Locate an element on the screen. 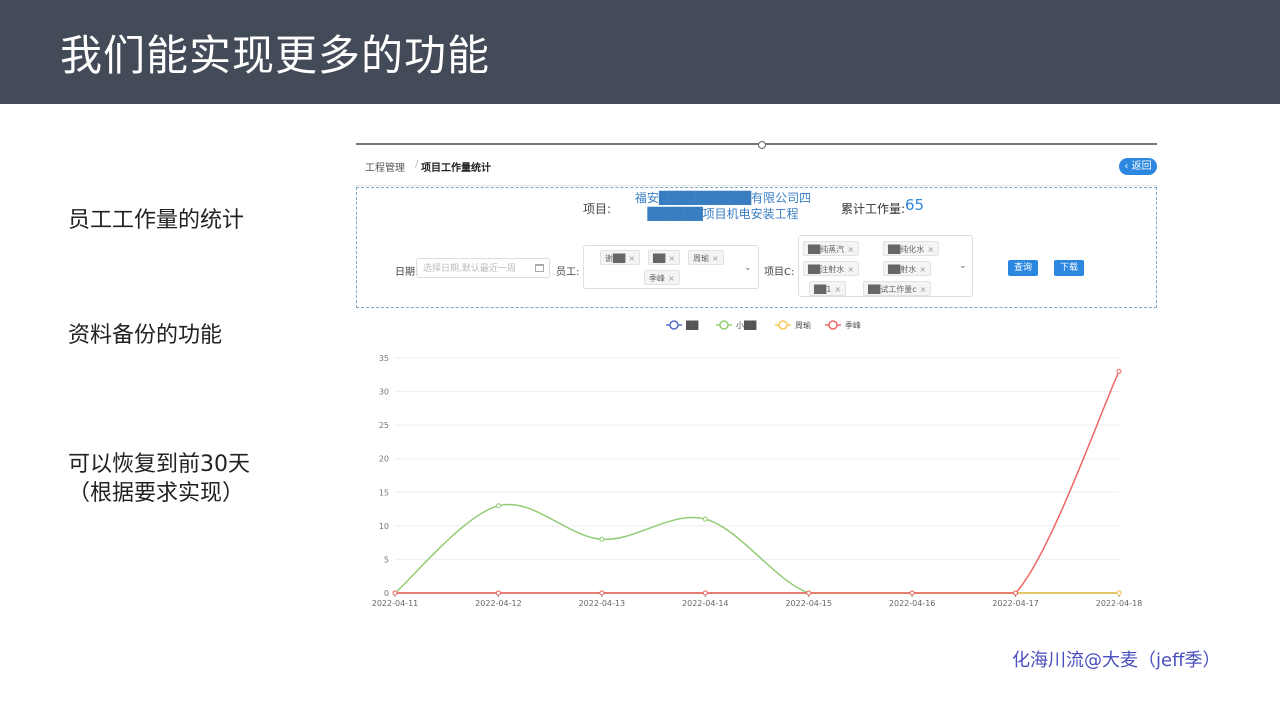  project-tag: ██纯化水 × is located at coordinates (911, 248).